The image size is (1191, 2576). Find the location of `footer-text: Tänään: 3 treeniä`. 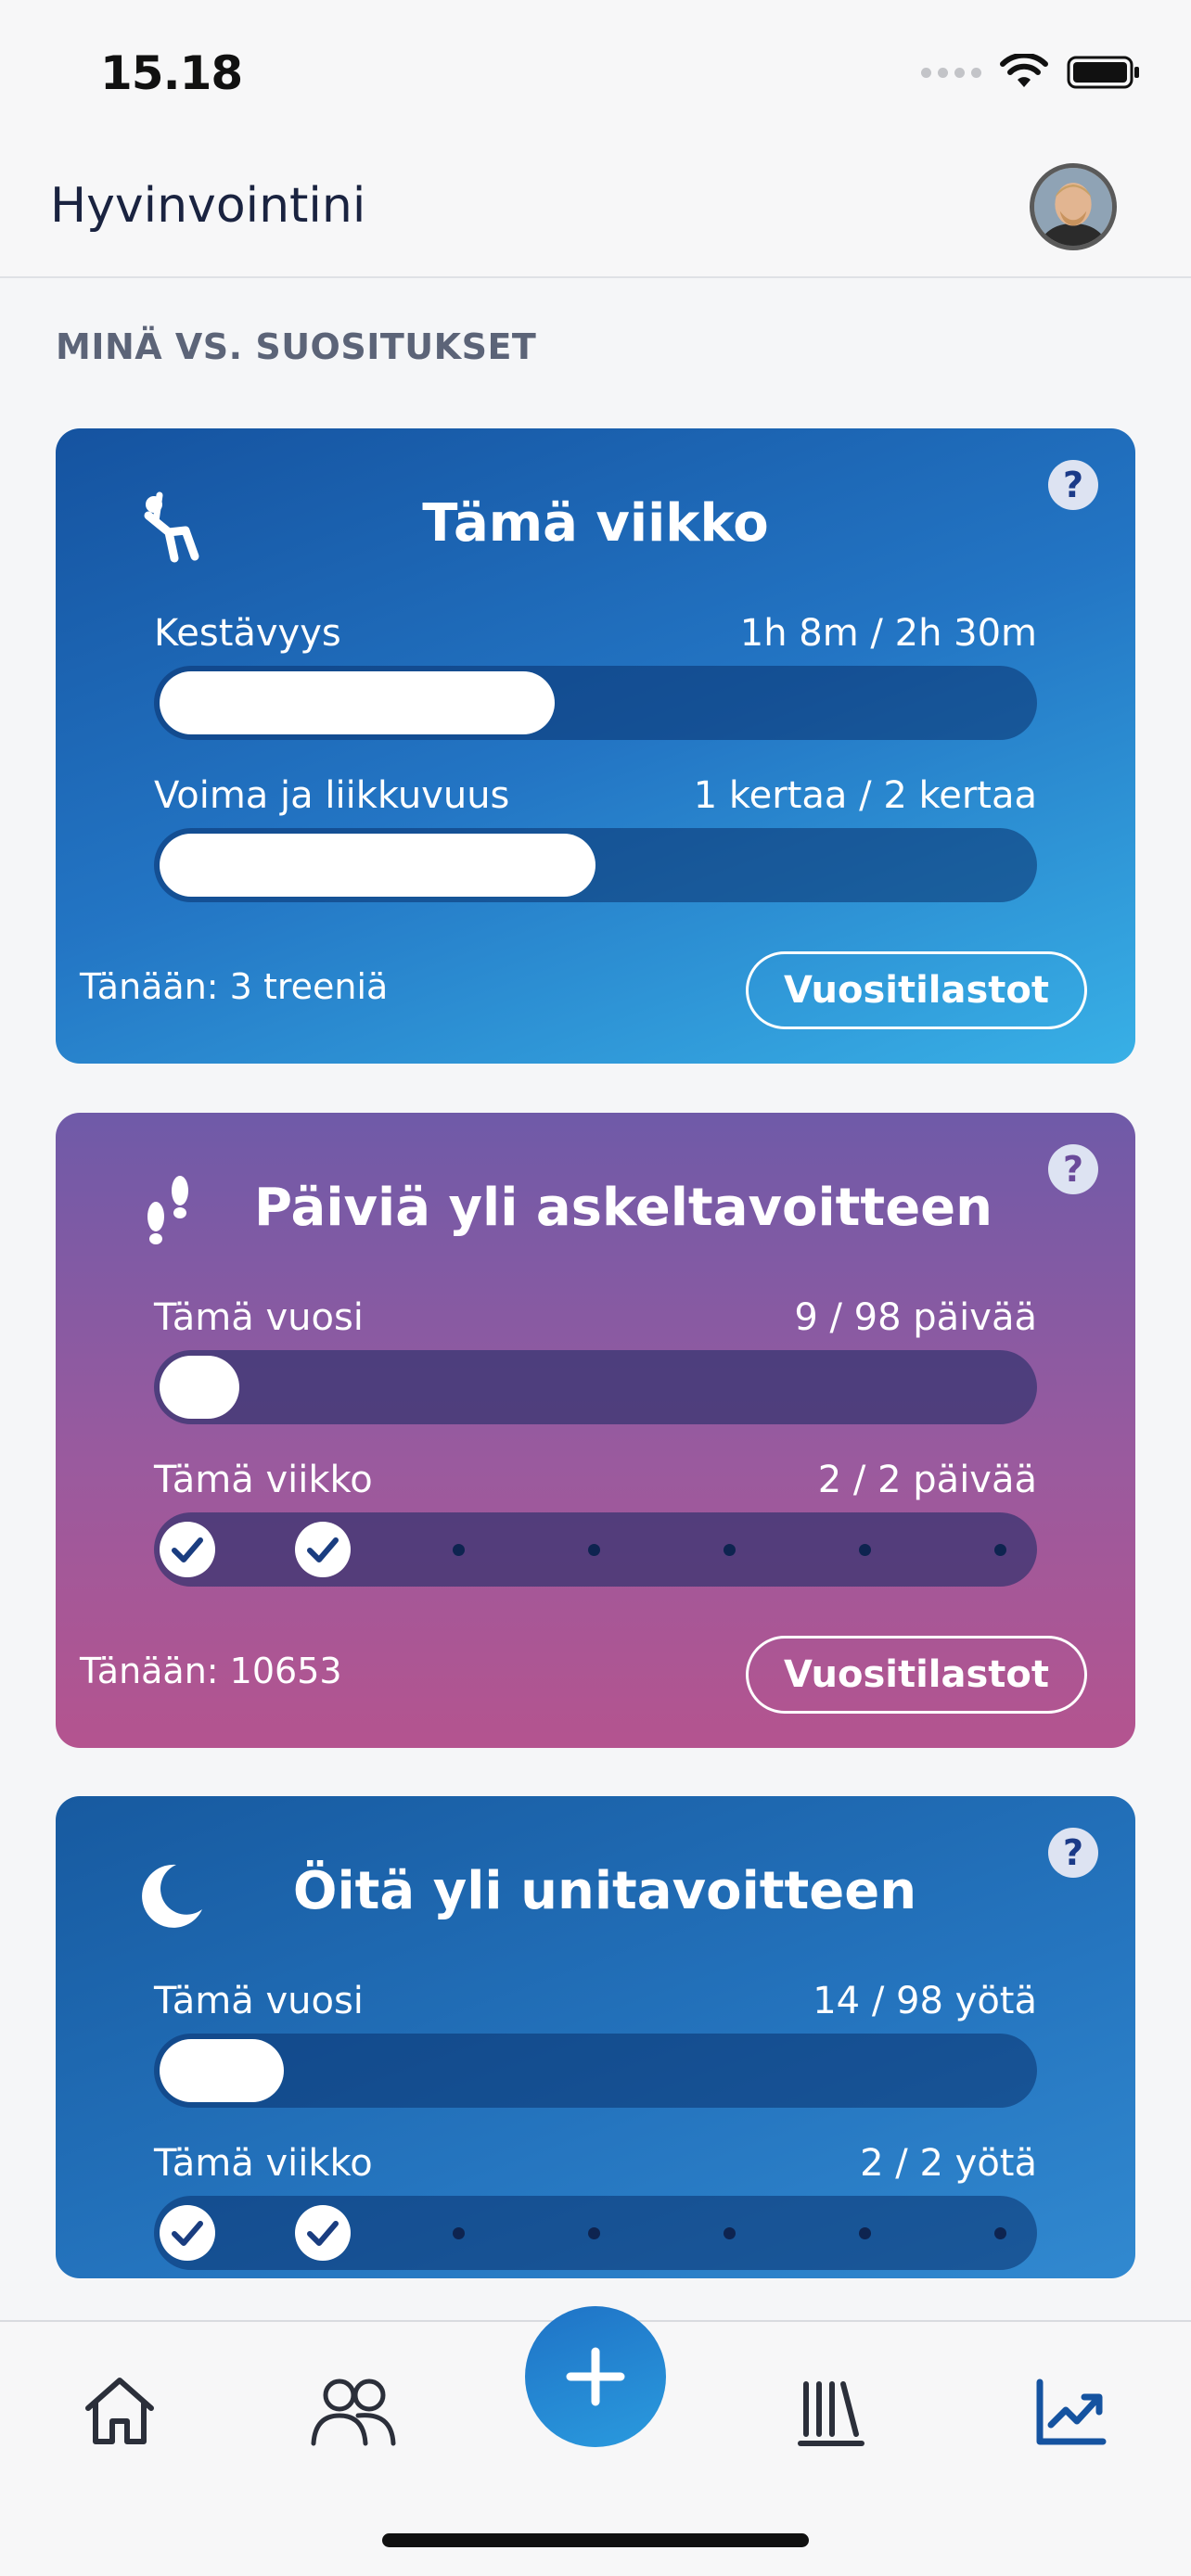

footer-text: Tänään: 3 treeniä is located at coordinates (235, 986).